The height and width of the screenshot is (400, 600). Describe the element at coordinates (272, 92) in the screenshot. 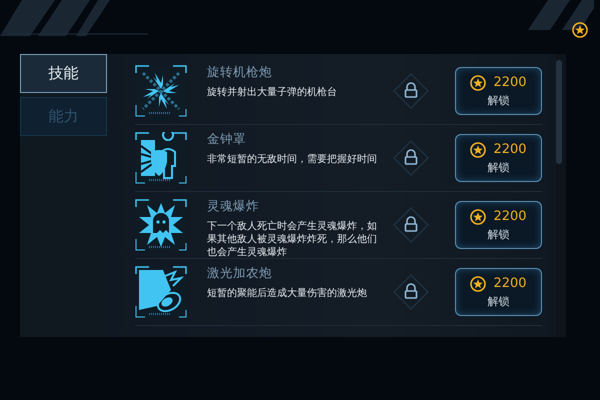

I see `skill-description: 旋转并射出大量子弹的机枪台` at that location.